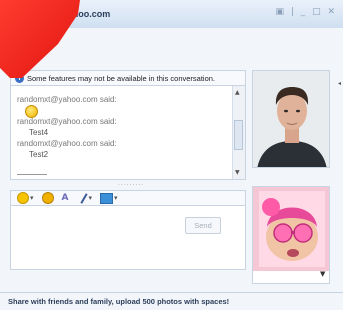 The width and height of the screenshot is (343, 310). Describe the element at coordinates (128, 238) in the screenshot. I see `message-input` at that location.